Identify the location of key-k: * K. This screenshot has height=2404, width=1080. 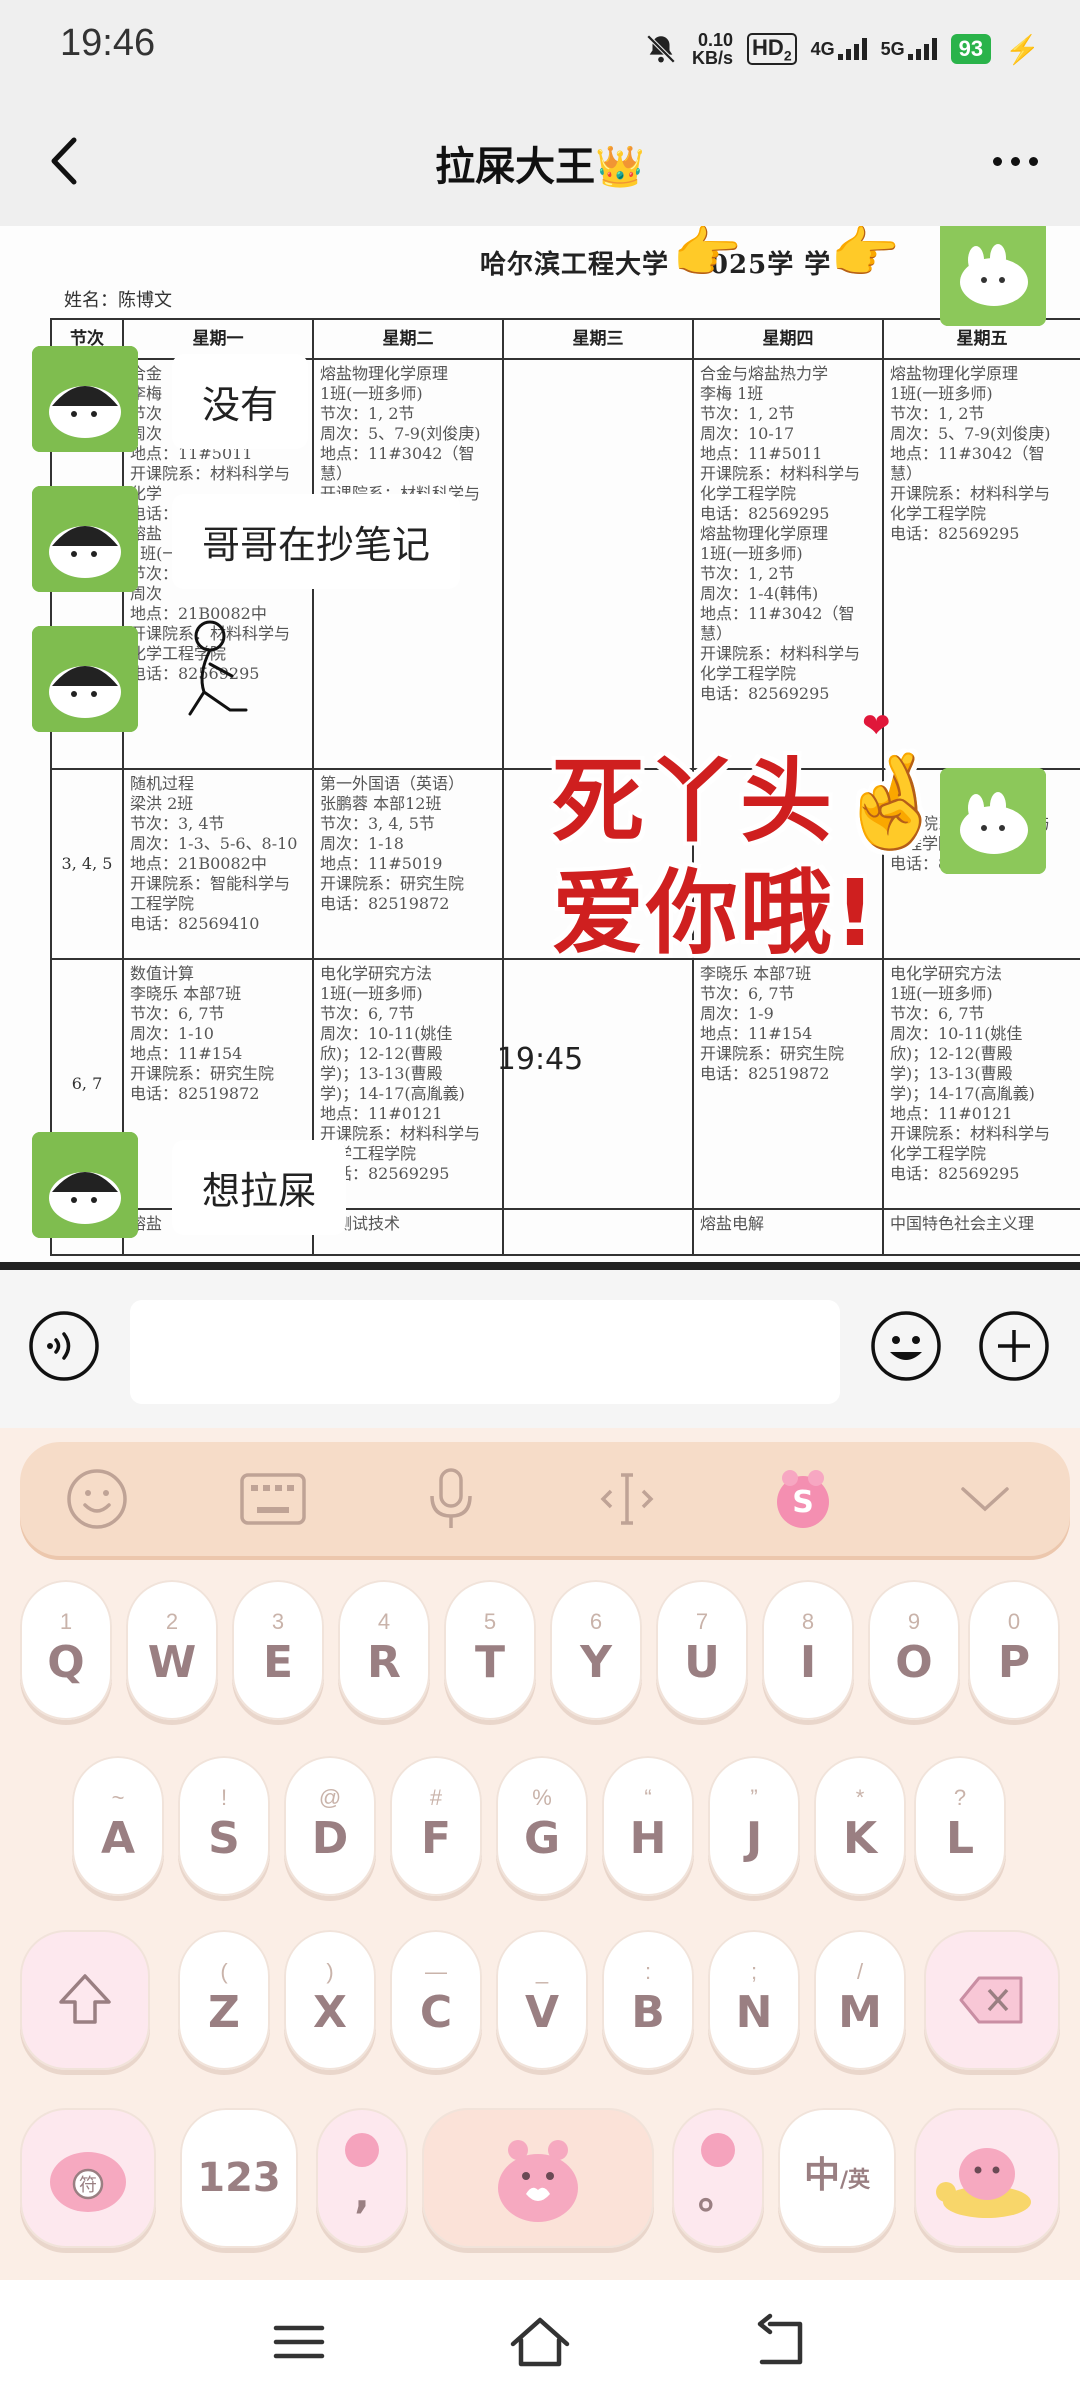
(860, 1826).